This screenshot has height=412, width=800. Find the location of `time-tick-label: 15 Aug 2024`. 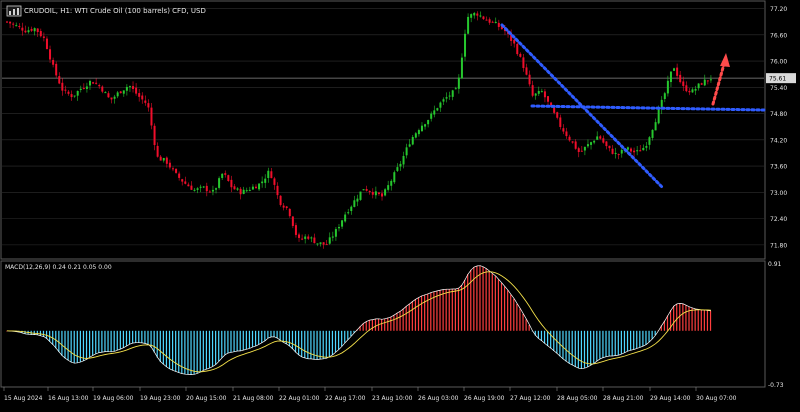

time-tick-label: 15 Aug 2024 is located at coordinates (23, 398).